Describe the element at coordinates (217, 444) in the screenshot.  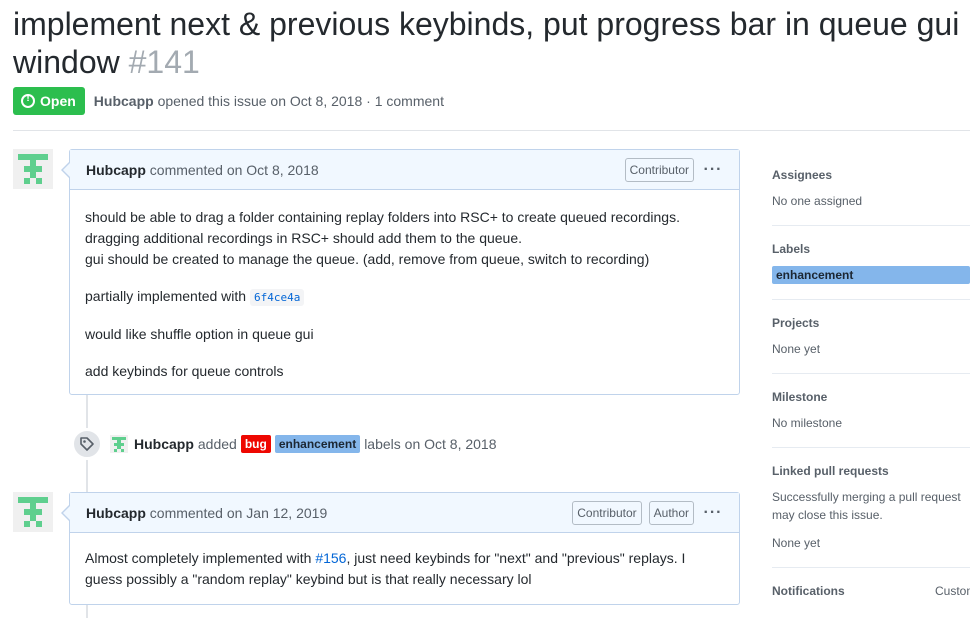
I see `event-verb: added` at that location.